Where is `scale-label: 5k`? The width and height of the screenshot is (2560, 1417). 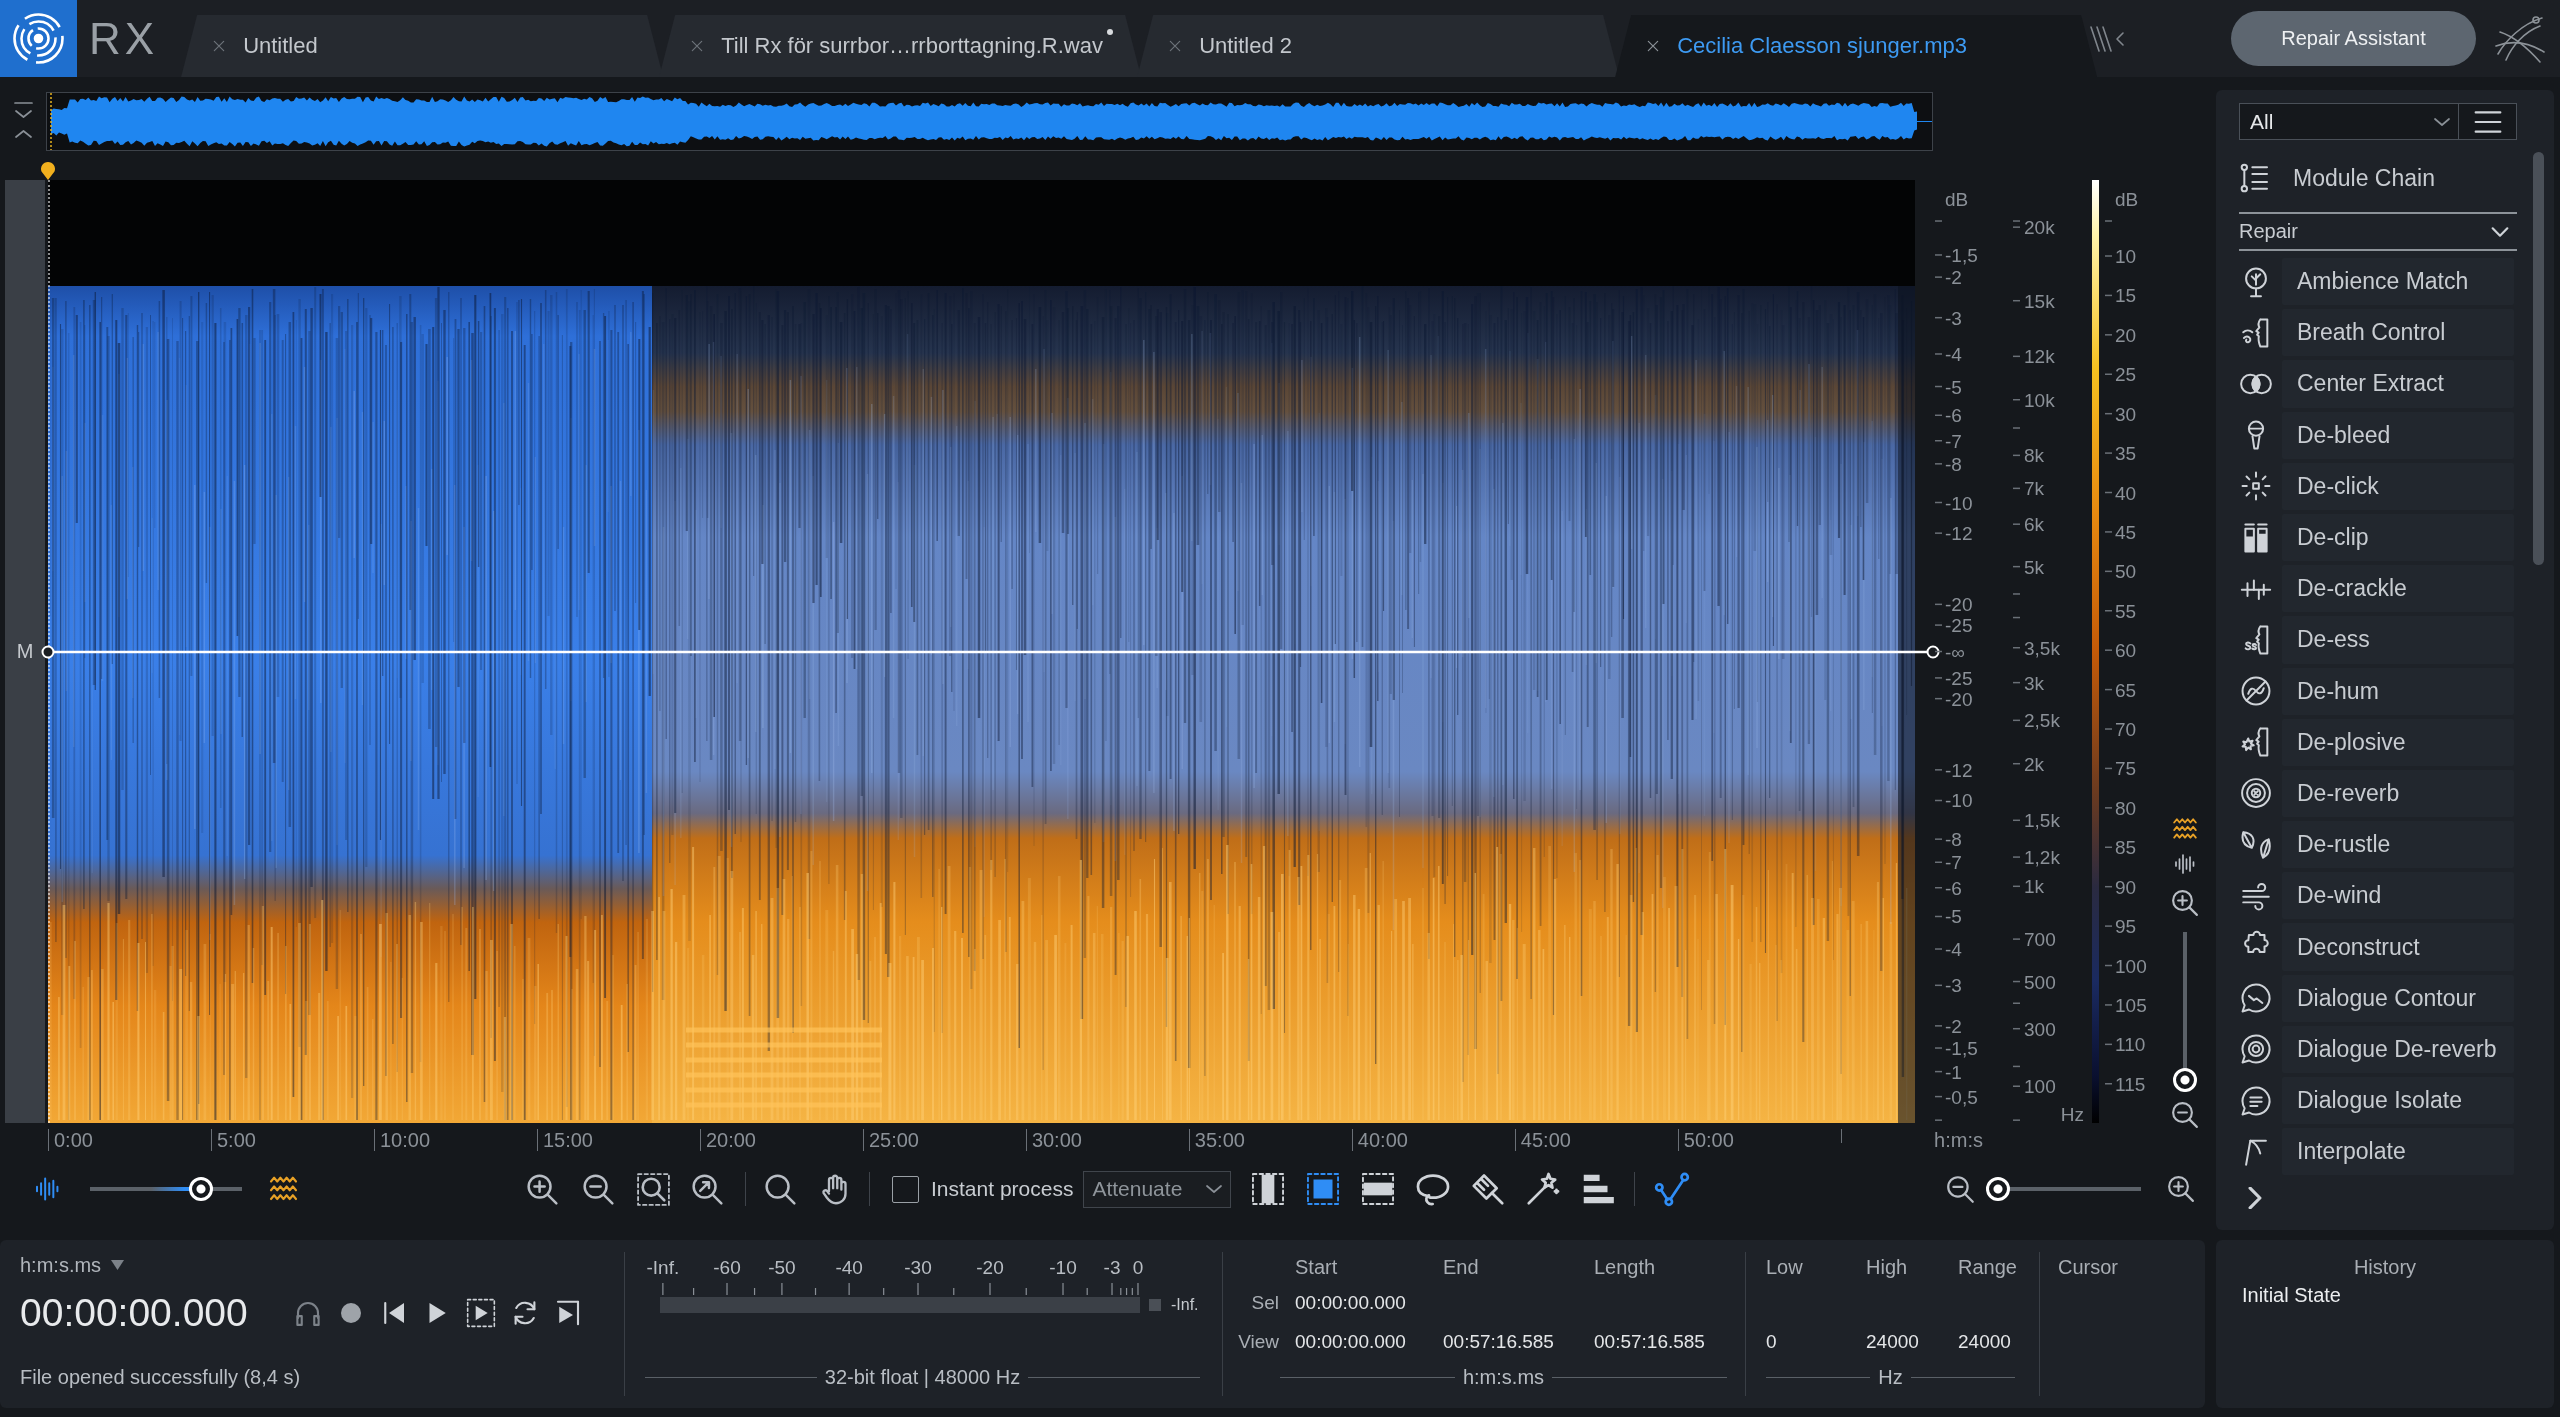
scale-label: 5k is located at coordinates (2034, 567).